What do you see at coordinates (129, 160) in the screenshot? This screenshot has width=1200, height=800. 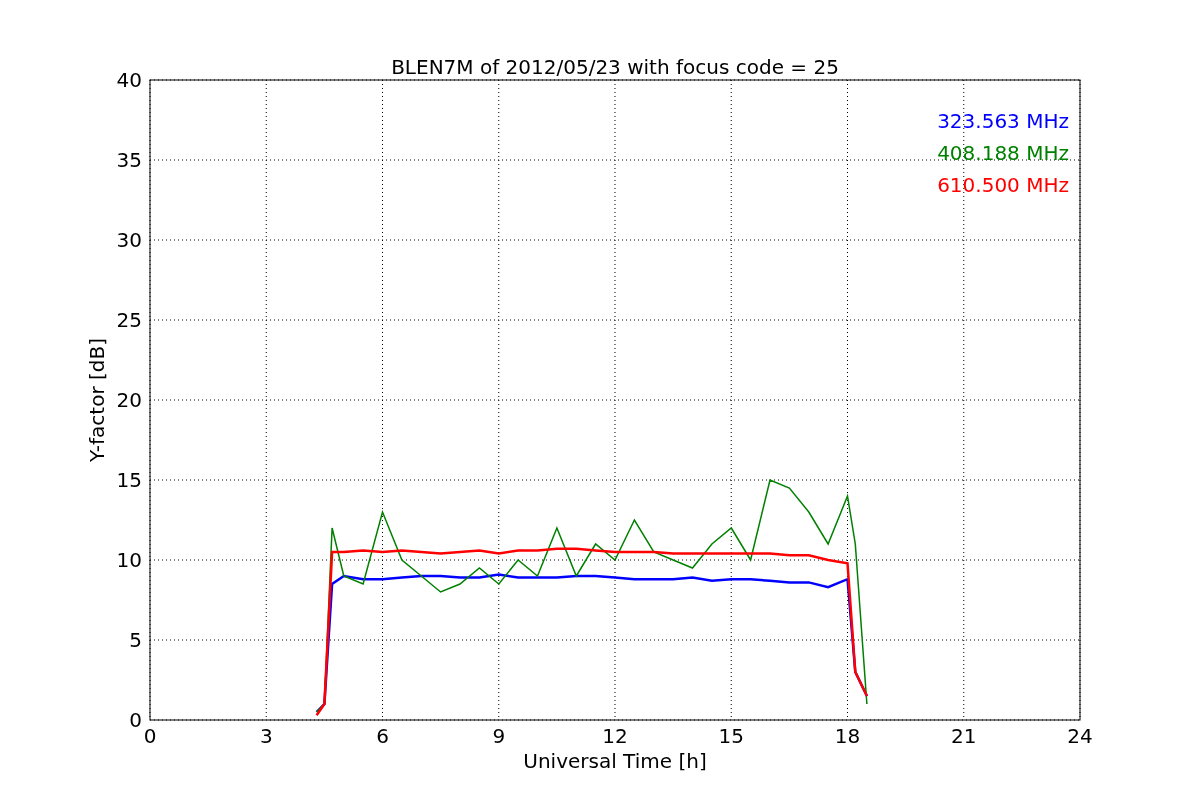 I see `y-tick-label: 35` at bounding box center [129, 160].